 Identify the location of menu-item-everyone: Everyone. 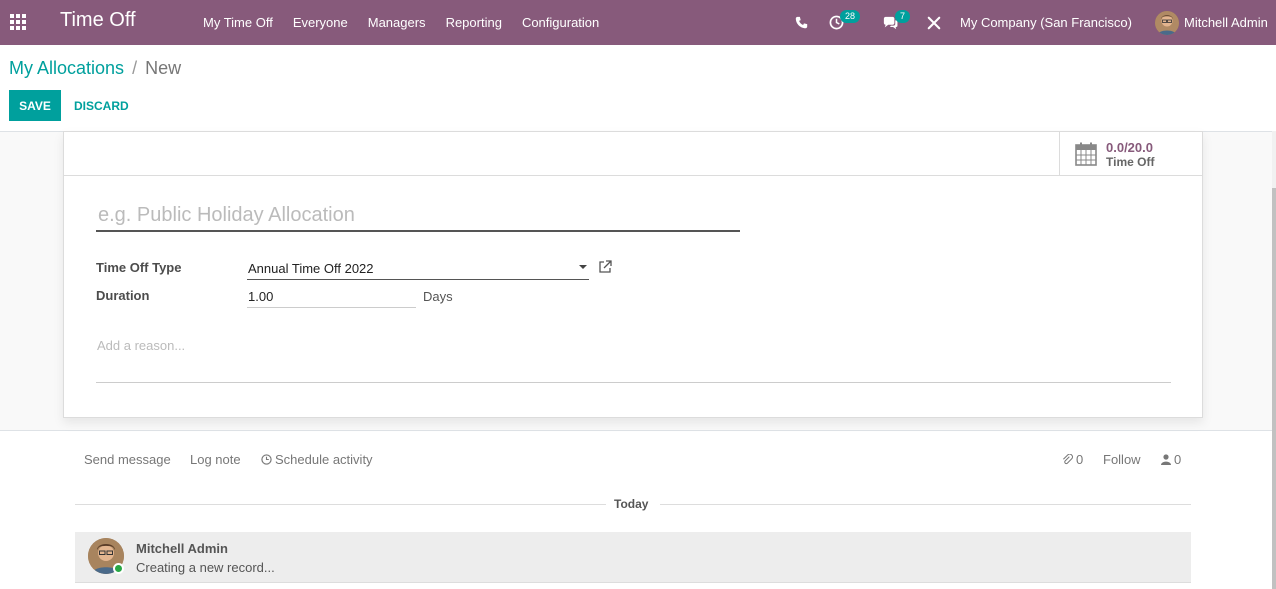
(320, 22).